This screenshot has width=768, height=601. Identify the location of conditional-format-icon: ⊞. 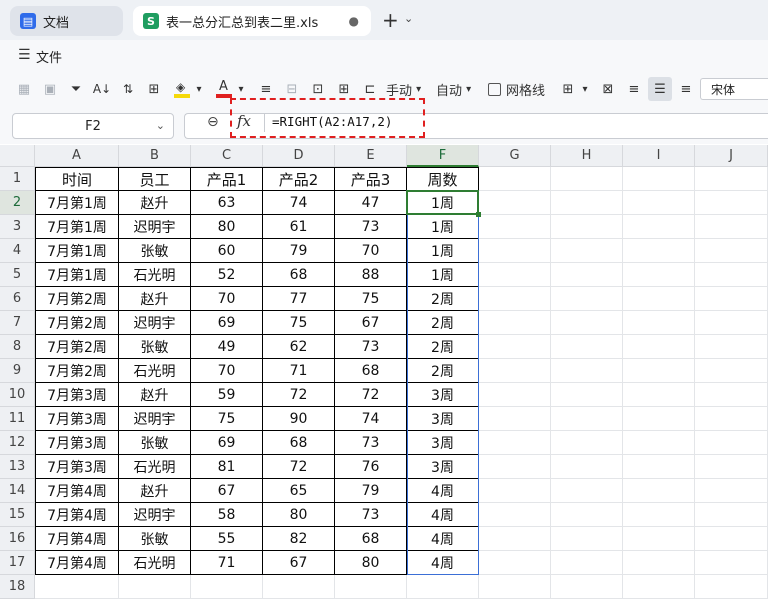
(568, 89).